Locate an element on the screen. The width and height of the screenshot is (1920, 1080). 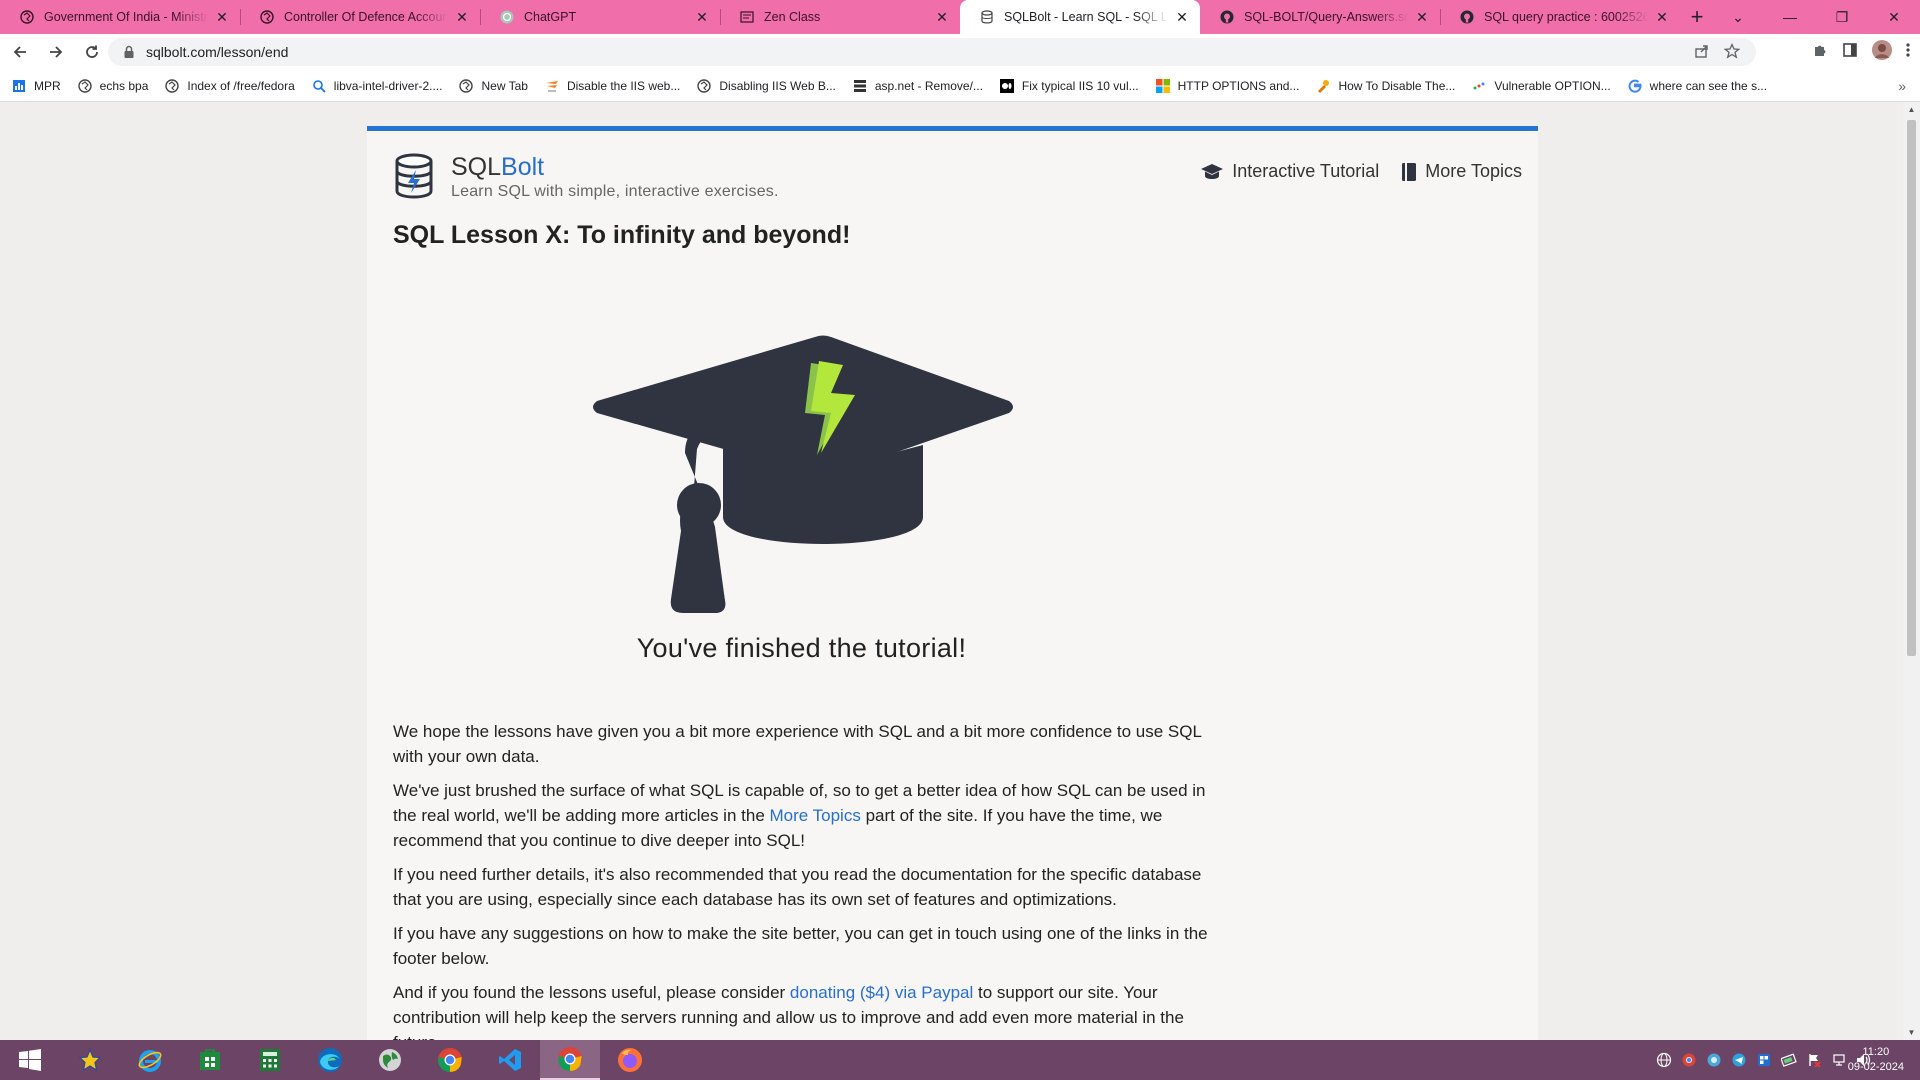
reload-icon is located at coordinates (92, 52).